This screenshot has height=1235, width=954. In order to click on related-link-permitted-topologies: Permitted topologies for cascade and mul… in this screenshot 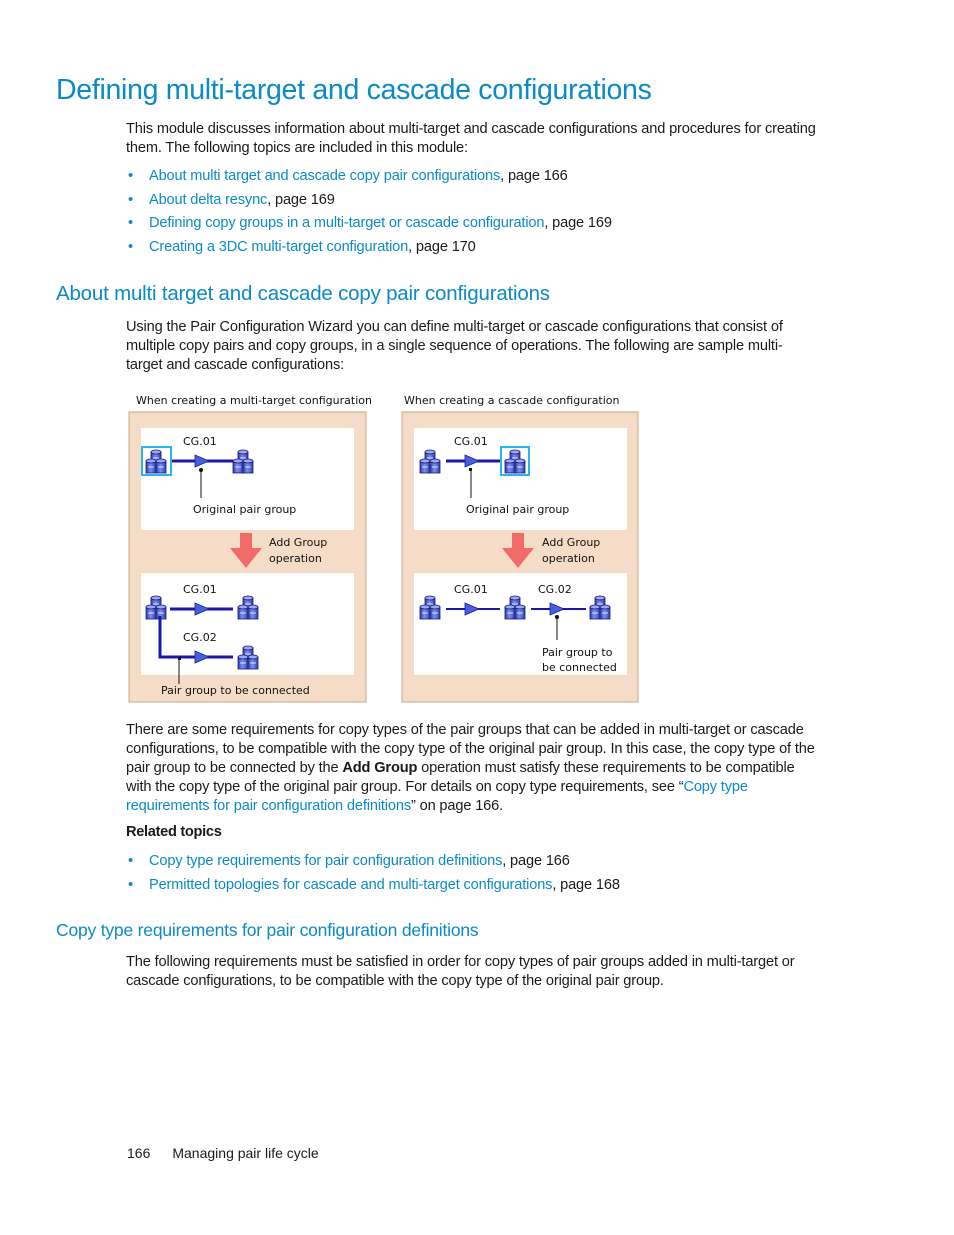, I will do `click(350, 885)`.